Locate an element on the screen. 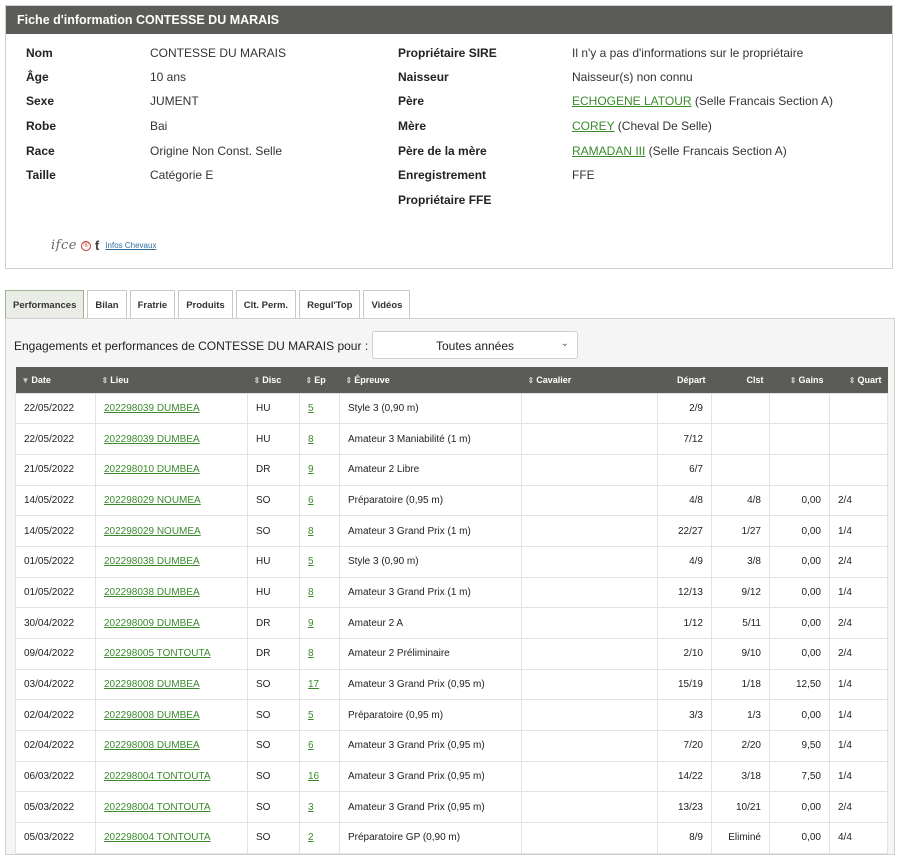  col-epreuve: ⇕ Épreuve is located at coordinates (430, 380).